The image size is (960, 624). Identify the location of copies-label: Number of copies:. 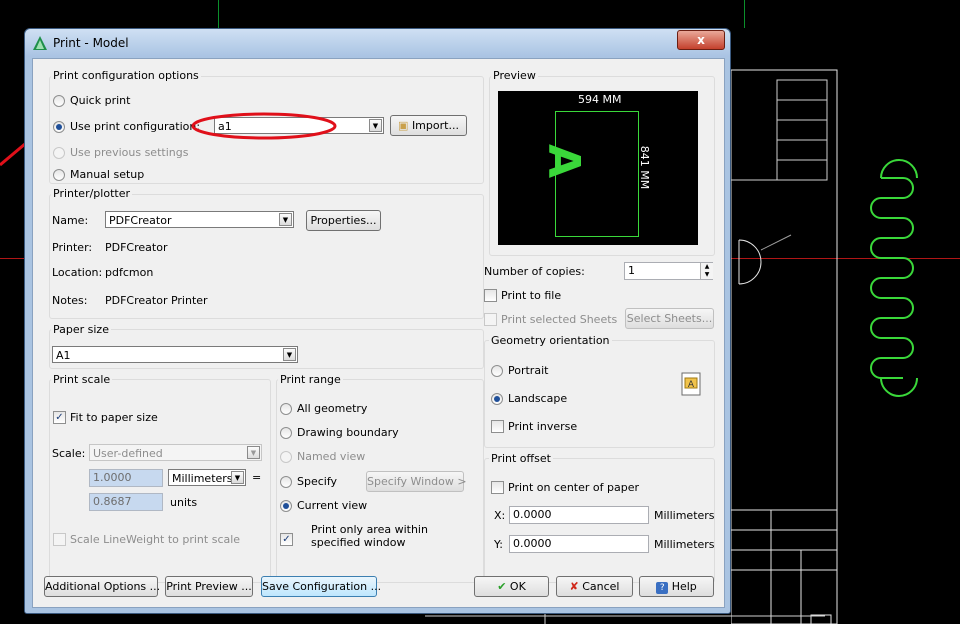
(534, 271).